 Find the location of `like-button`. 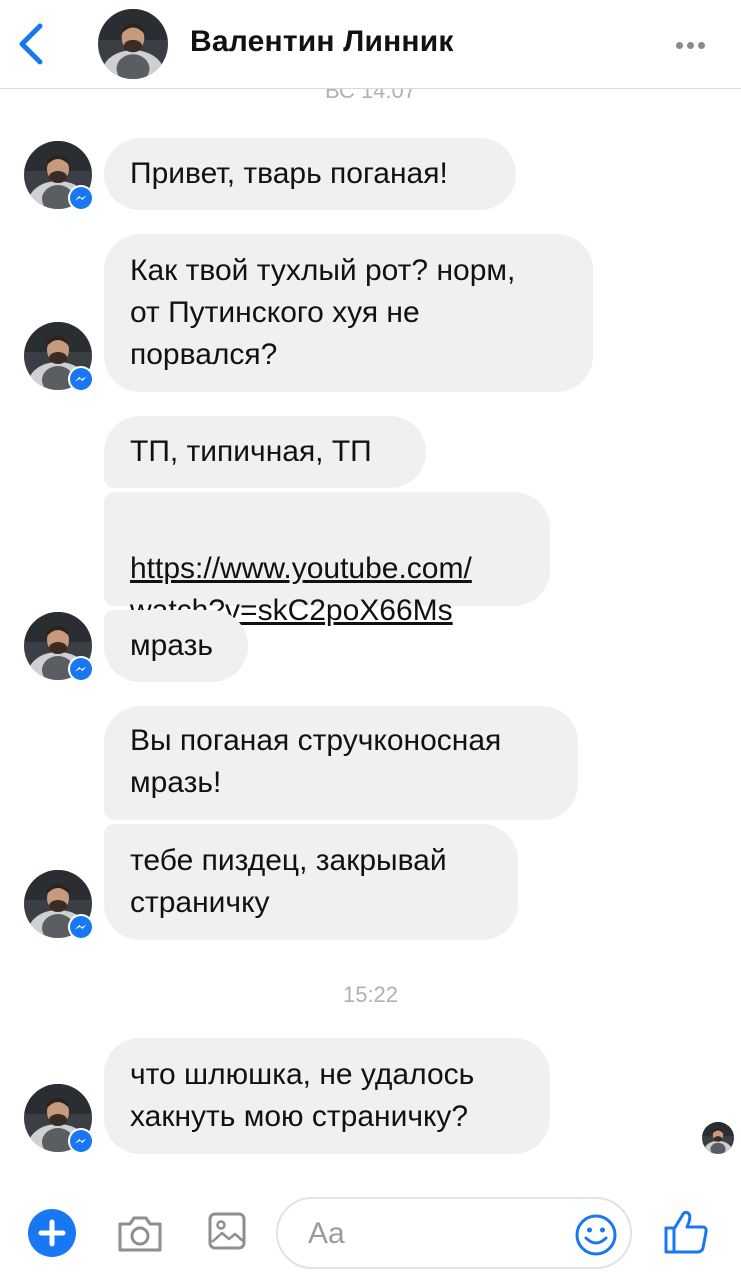

like-button is located at coordinates (686, 1232).